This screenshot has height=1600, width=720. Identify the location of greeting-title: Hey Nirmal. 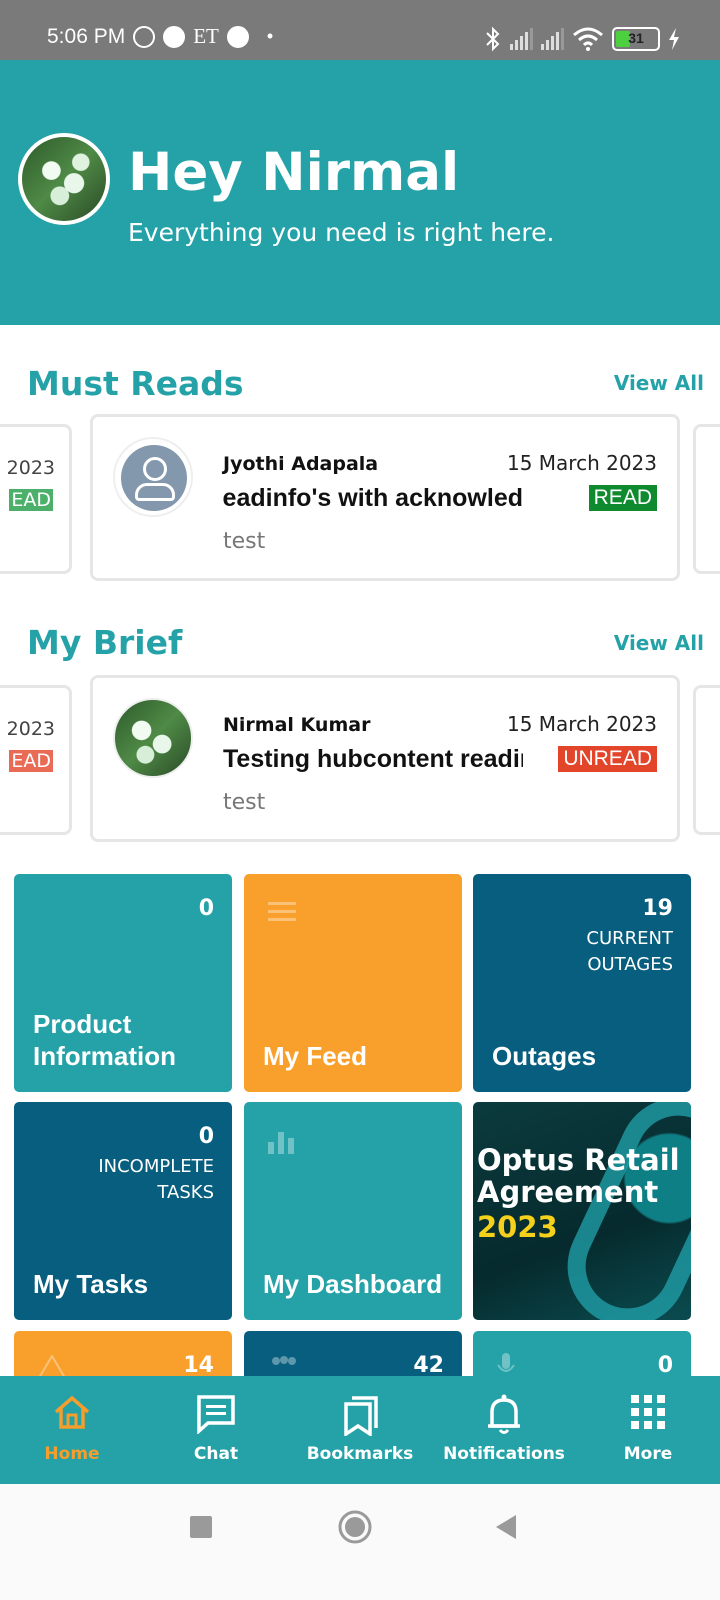
(294, 172).